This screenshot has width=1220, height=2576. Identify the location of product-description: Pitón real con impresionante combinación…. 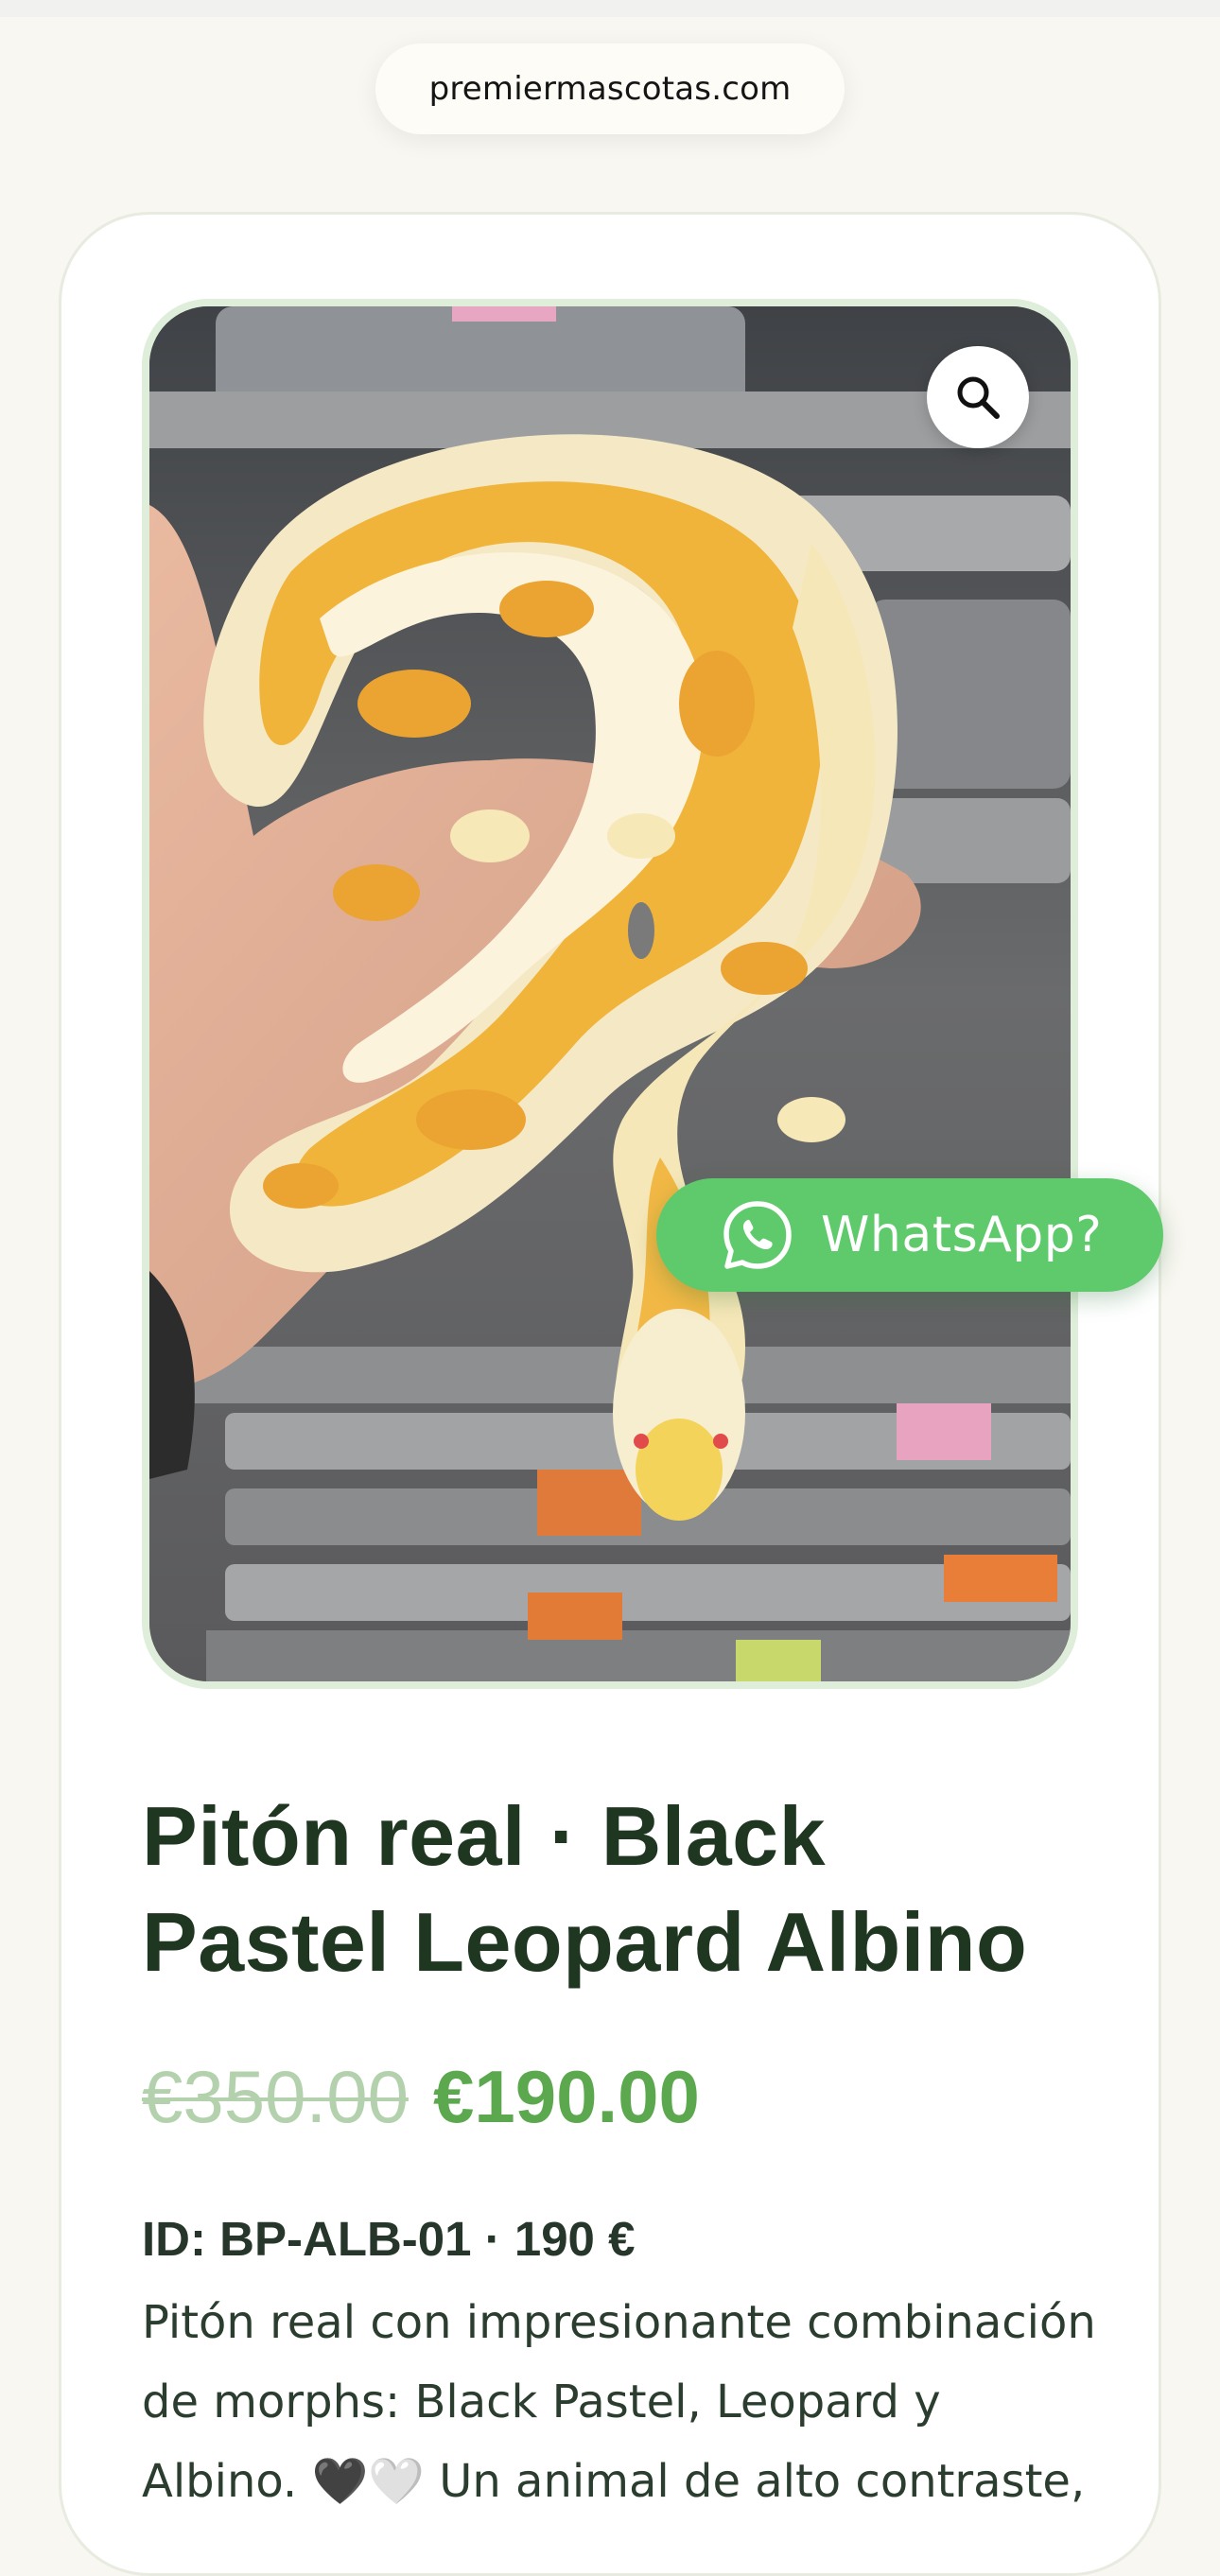
(619, 2402).